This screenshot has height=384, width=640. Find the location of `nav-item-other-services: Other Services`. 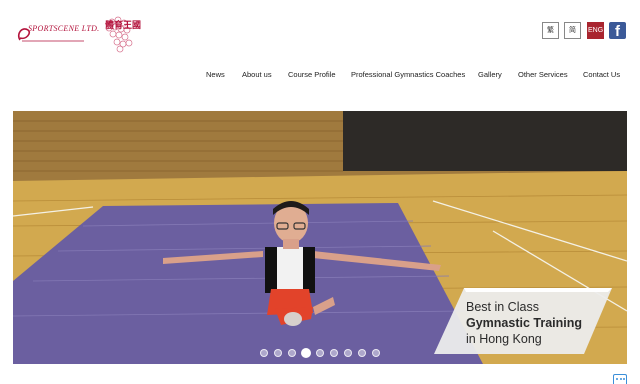

nav-item-other-services: Other Services is located at coordinates (543, 74).